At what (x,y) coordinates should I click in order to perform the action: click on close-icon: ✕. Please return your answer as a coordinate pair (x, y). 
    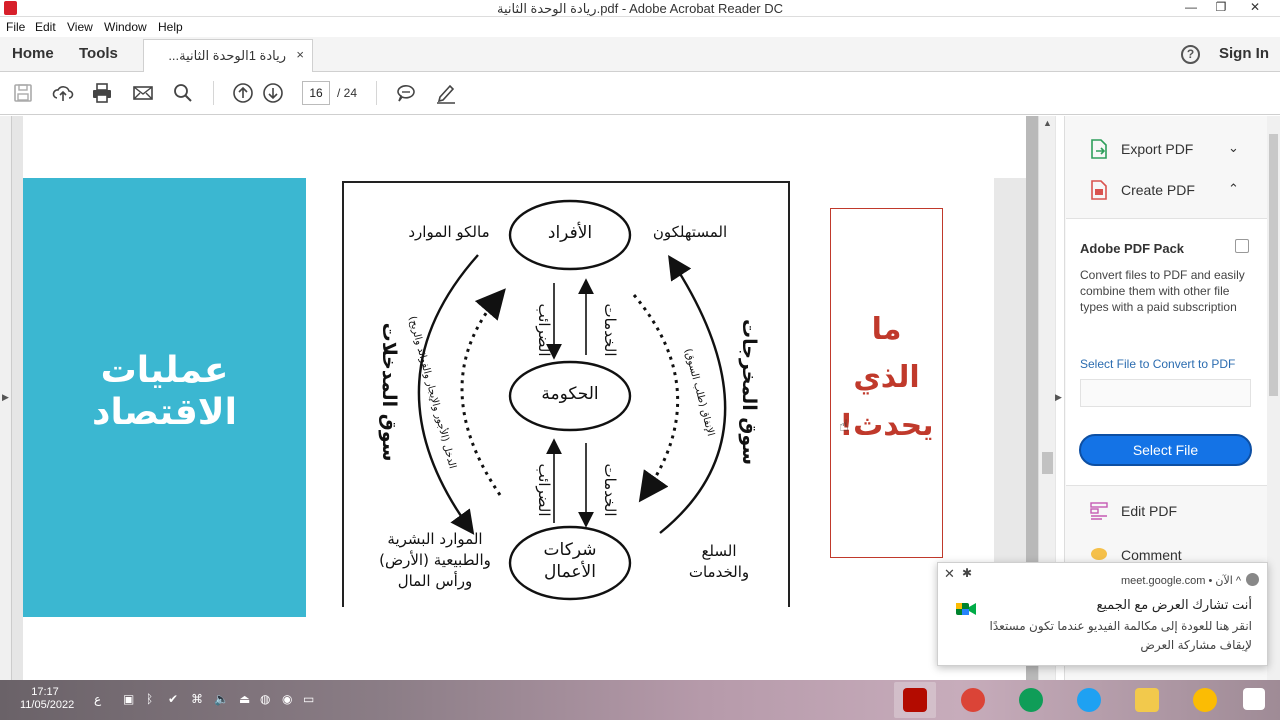
    Looking at the image, I should click on (949, 574).